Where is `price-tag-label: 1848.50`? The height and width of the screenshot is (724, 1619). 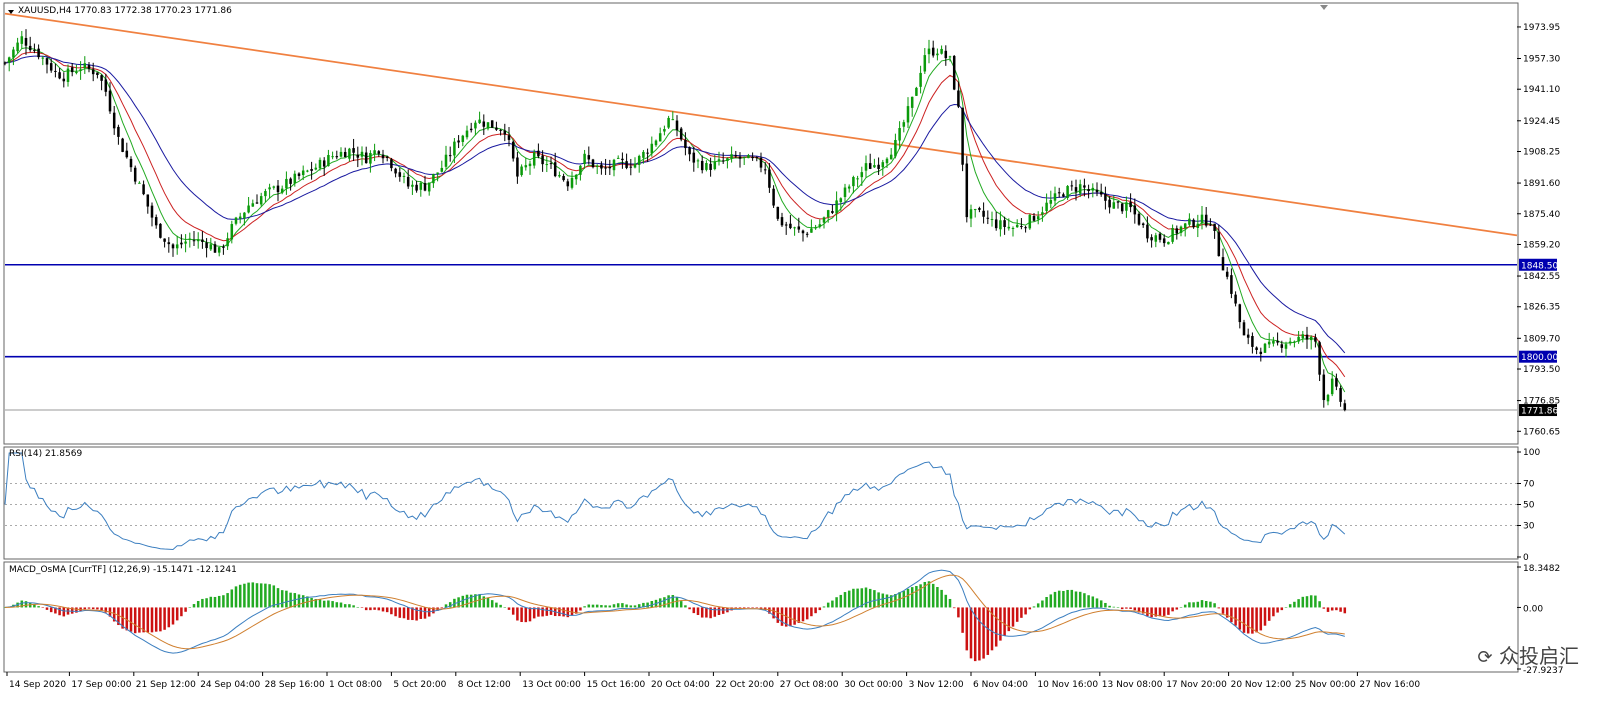 price-tag-label: 1848.50 is located at coordinates (1539, 266).